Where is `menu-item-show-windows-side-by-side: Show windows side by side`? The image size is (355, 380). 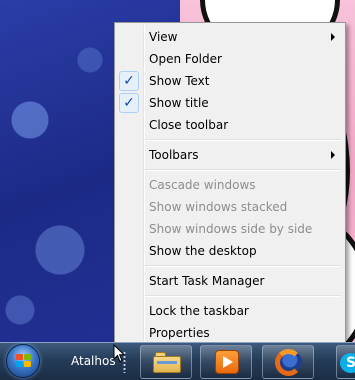
menu-item-show-windows-side-by-side: Show windows side by side is located at coordinates (230, 229).